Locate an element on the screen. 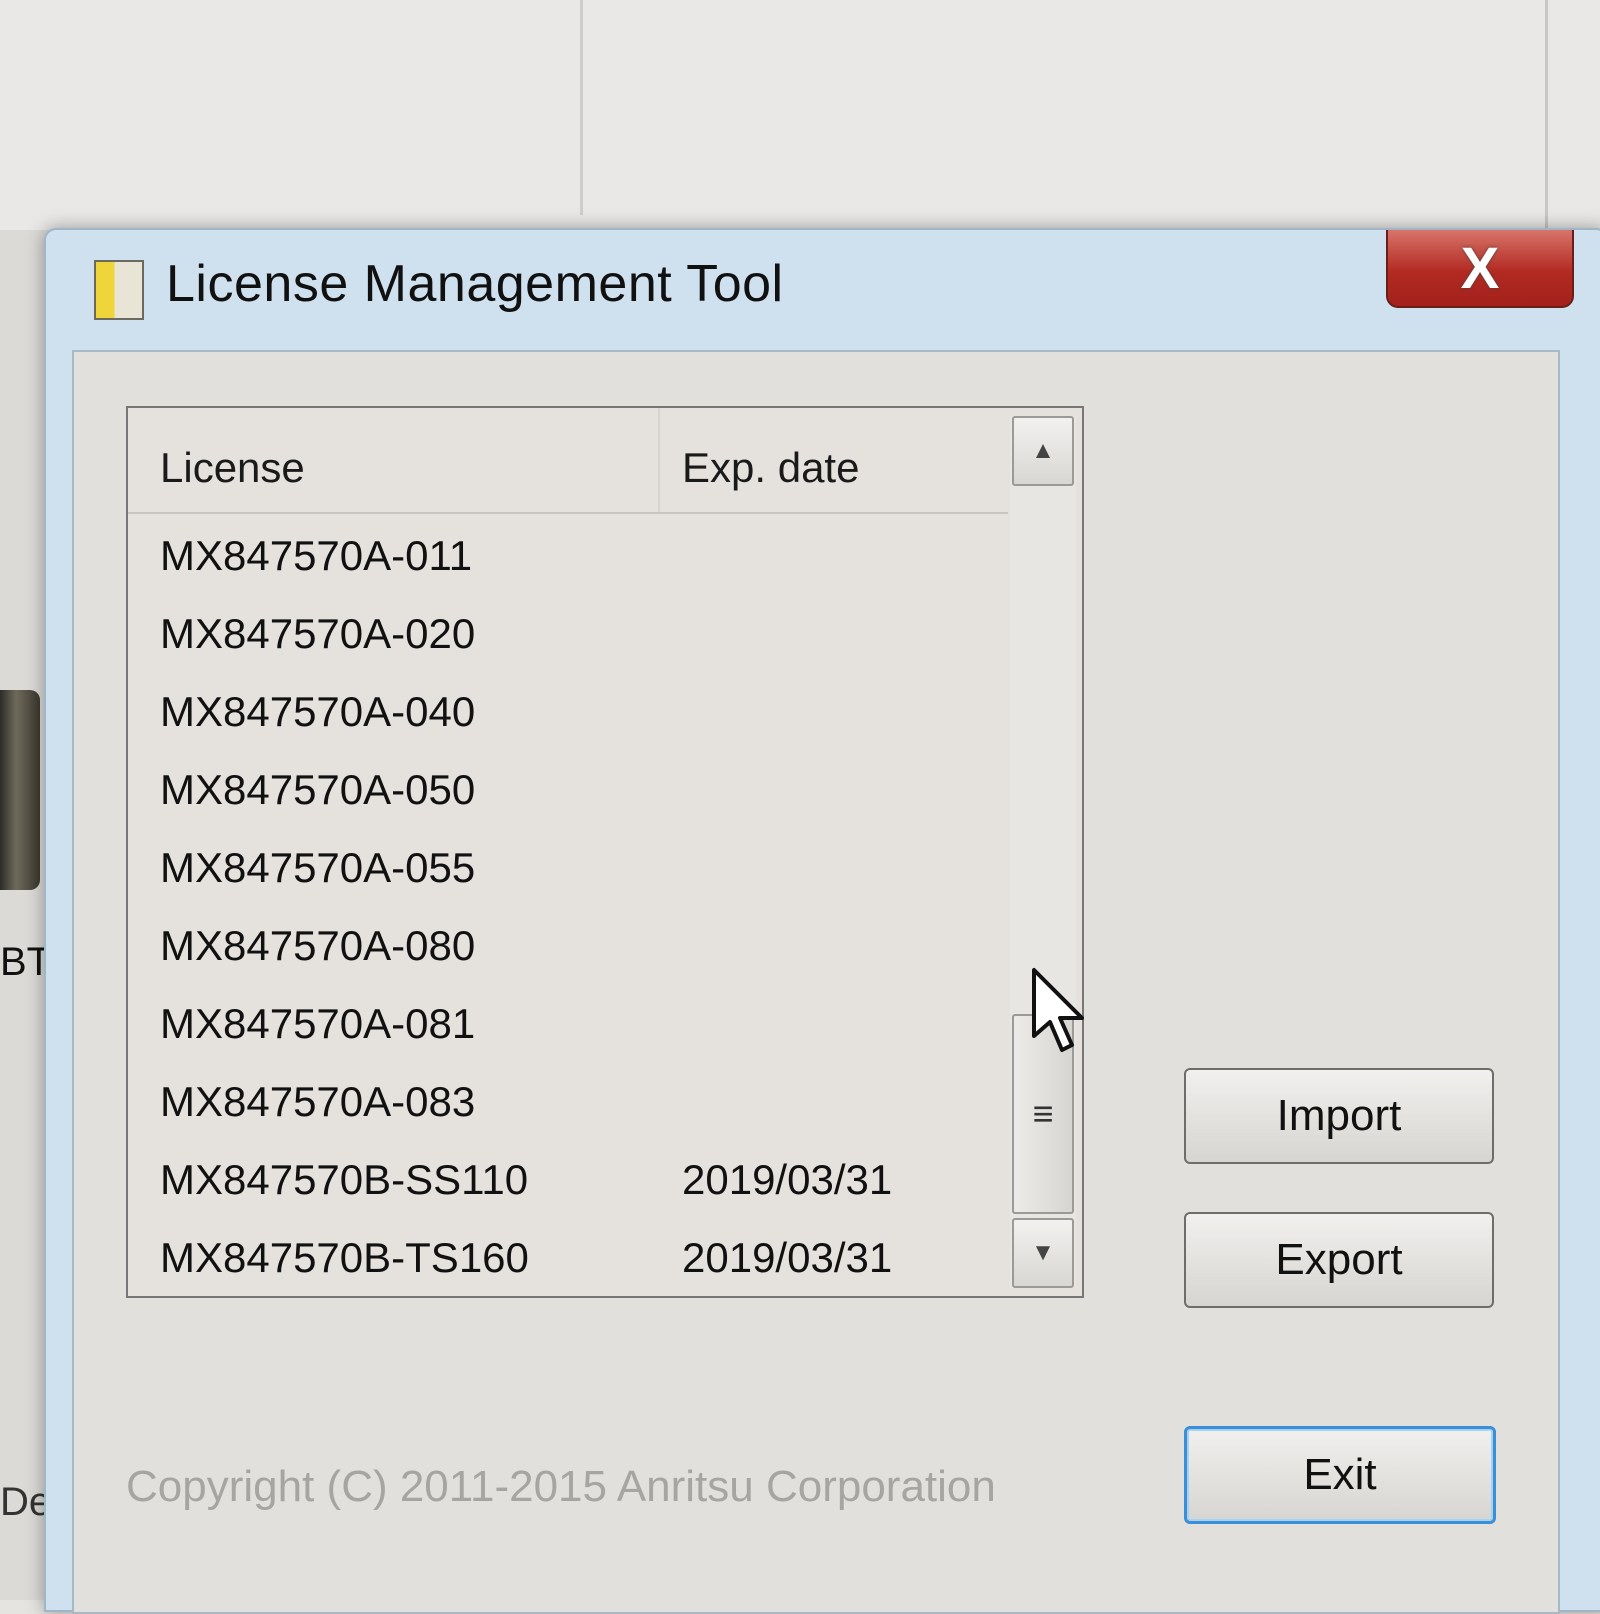 Image resolution: width=1600 pixels, height=1614 pixels. column-header-exp-date: Exp. date is located at coordinates (770, 468).